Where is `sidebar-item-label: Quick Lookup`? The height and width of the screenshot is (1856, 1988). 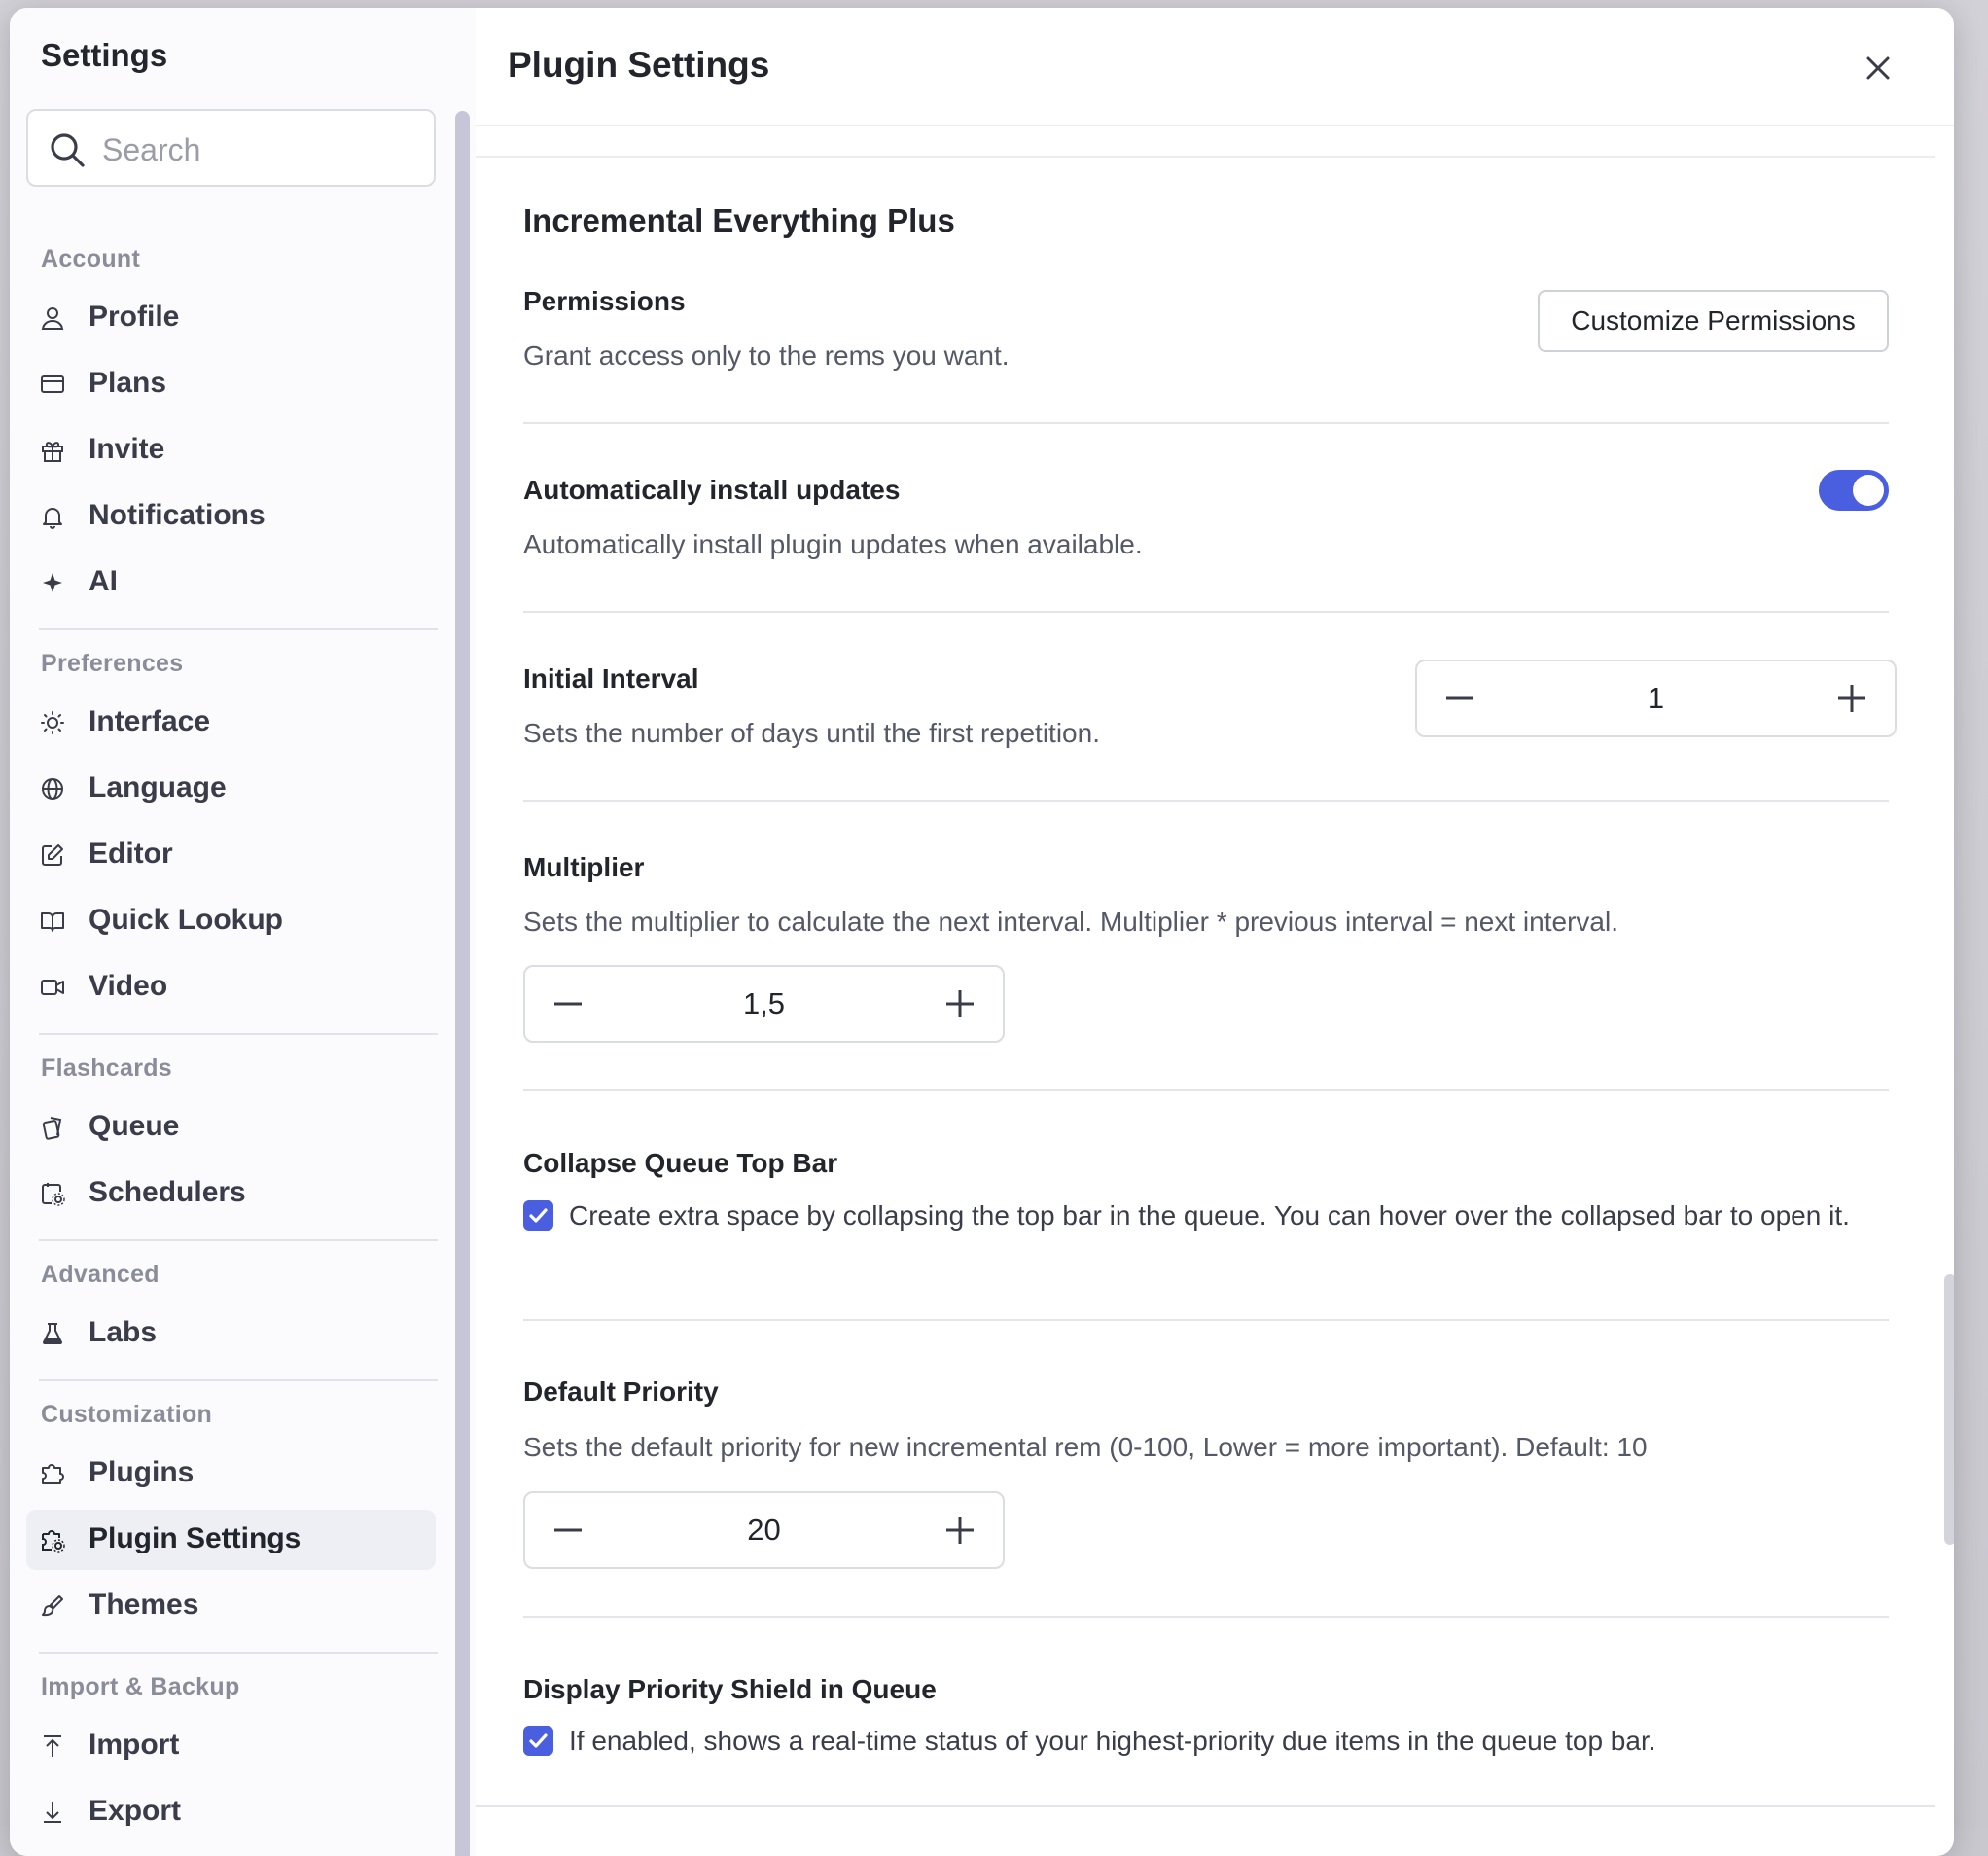
sidebar-item-label: Quick Lookup is located at coordinates (186, 920).